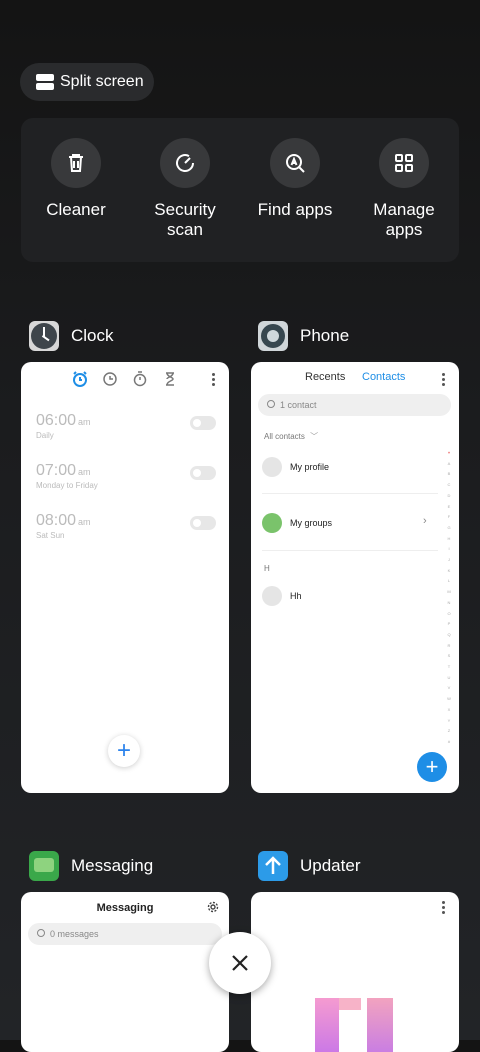  I want to click on contacts-filter-dropdown: All contacts ﹀, so click(291, 436).